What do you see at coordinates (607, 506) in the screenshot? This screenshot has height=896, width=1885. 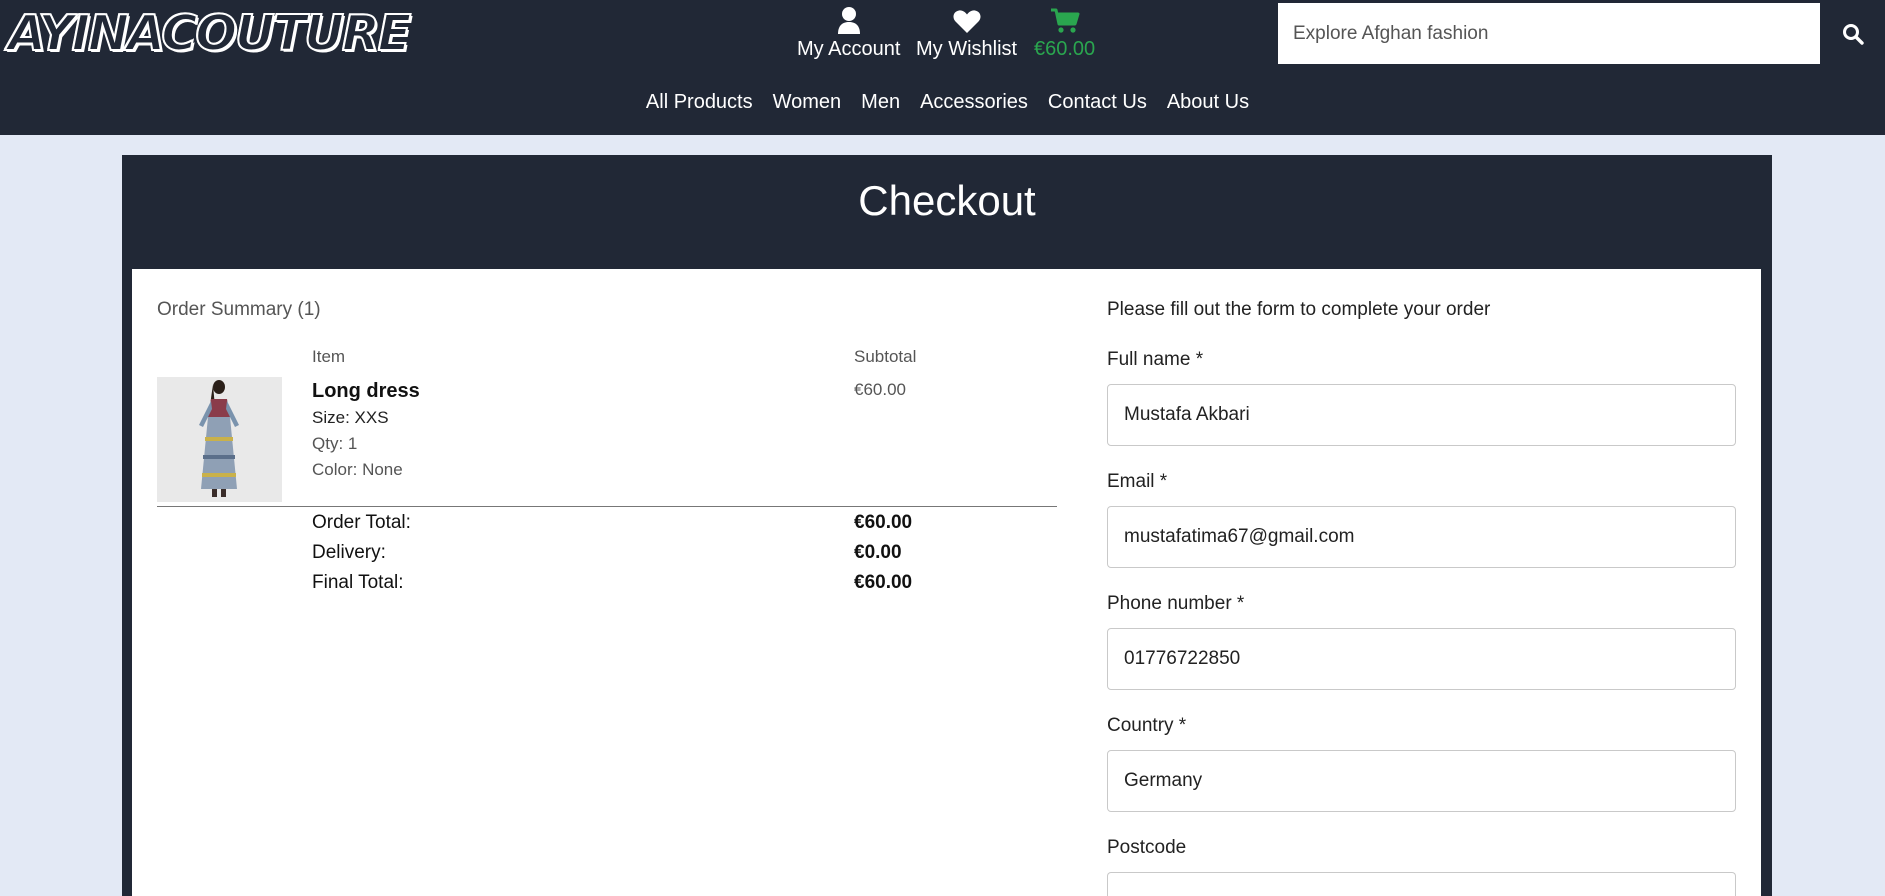 I see `summary-divider` at bounding box center [607, 506].